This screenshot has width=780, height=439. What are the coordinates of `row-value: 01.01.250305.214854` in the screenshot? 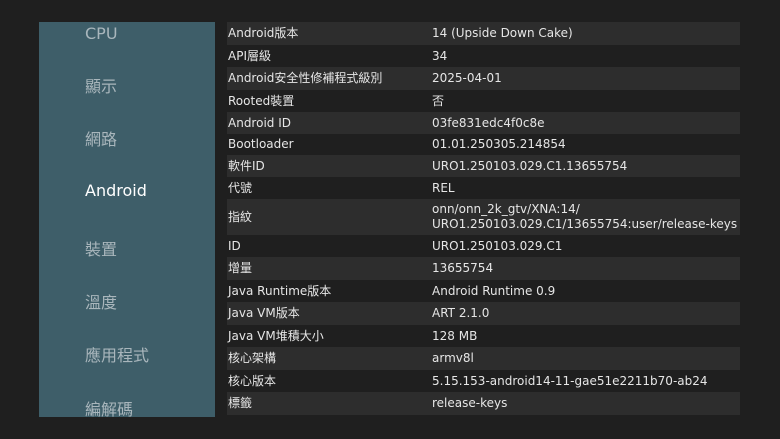 It's located at (499, 144).